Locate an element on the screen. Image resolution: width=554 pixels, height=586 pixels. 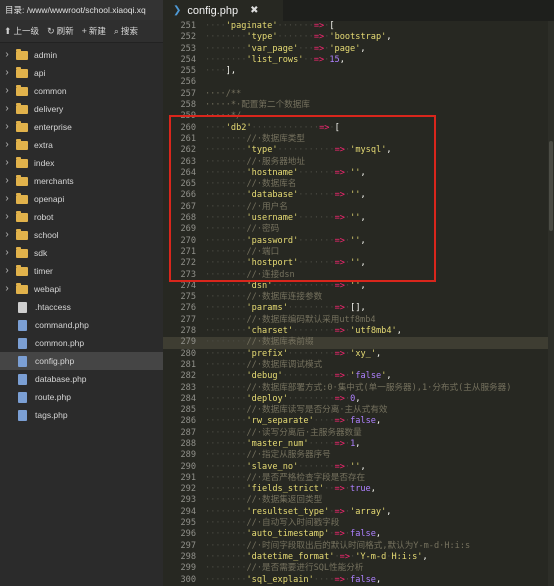
code-line: 299 ········//·是否需要进行SQL性能分析 is located at coordinates (358, 568).